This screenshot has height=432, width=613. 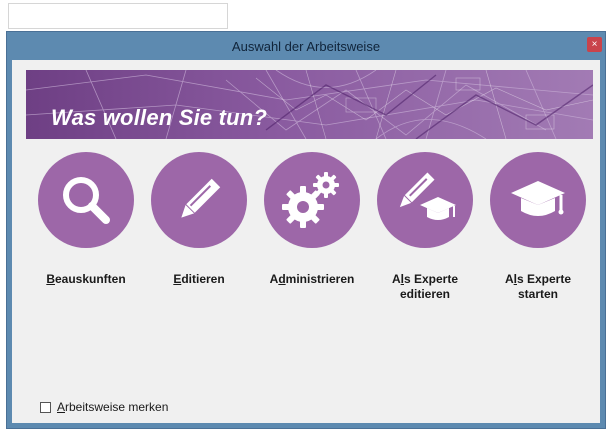 What do you see at coordinates (425, 286) in the screenshot?
I see `action-label: Als Experte editieren` at bounding box center [425, 286].